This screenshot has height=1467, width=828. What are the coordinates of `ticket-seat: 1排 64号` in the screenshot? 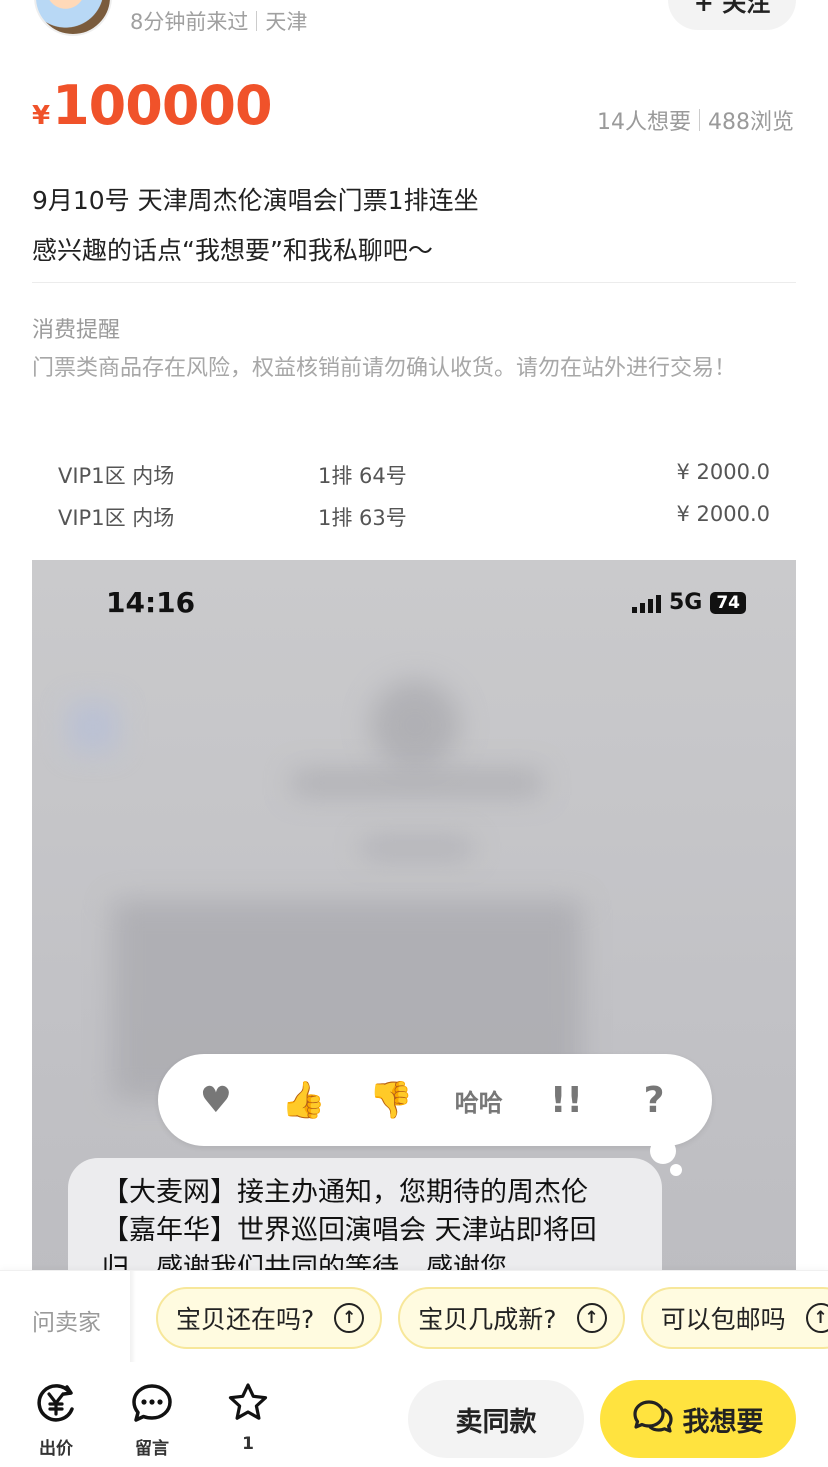 It's located at (362, 476).